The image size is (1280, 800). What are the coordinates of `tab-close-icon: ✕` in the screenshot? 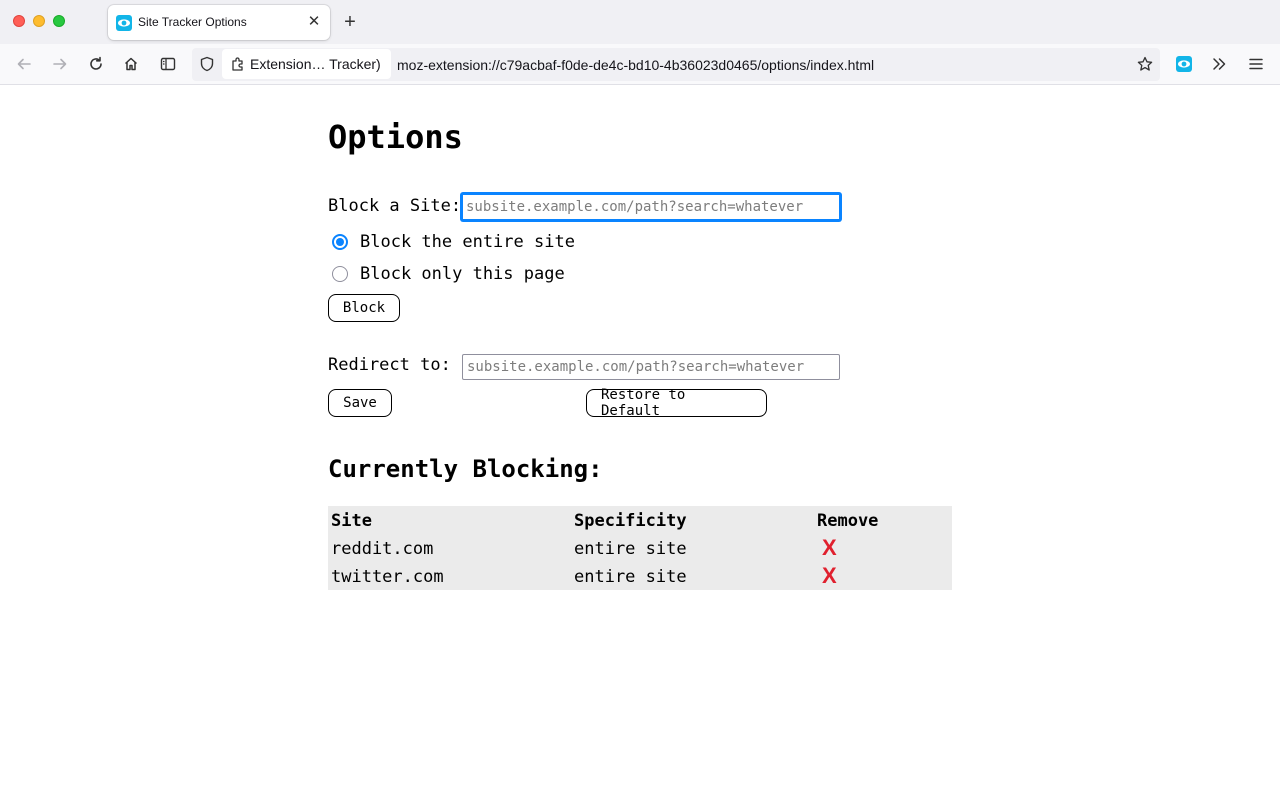 It's located at (314, 22).